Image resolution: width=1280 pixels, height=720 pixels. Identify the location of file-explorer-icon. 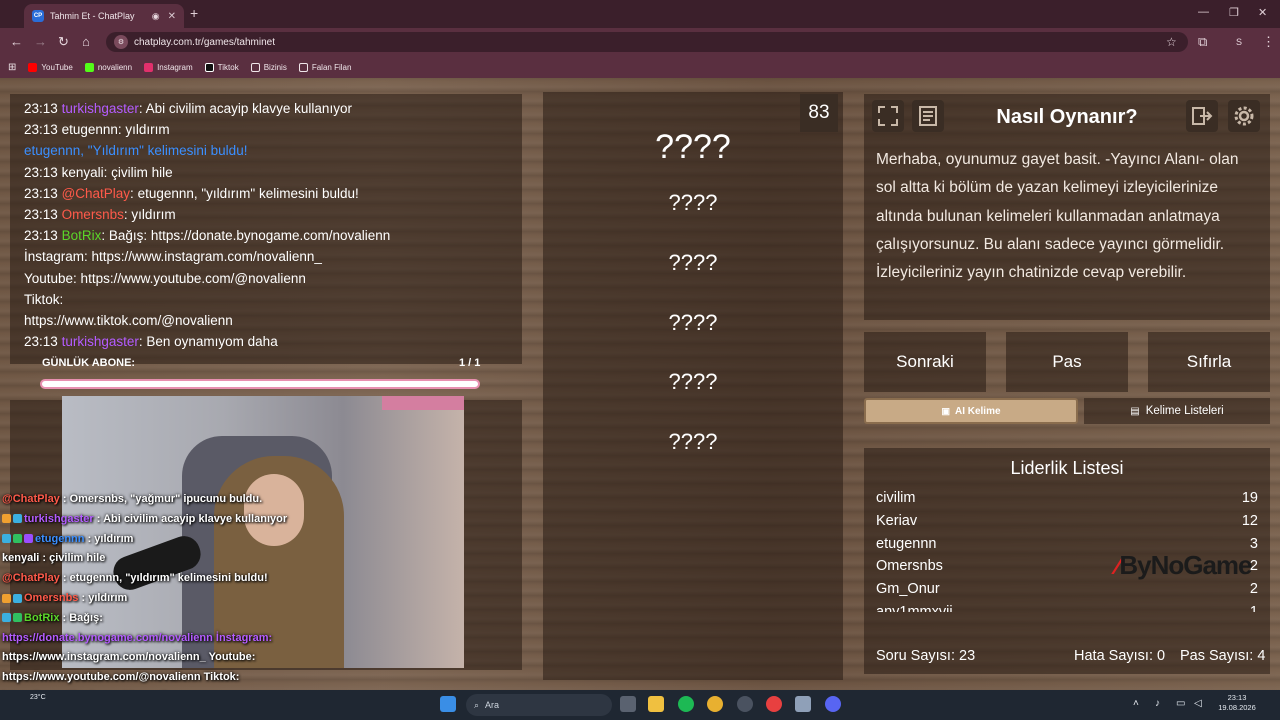
(656, 704).